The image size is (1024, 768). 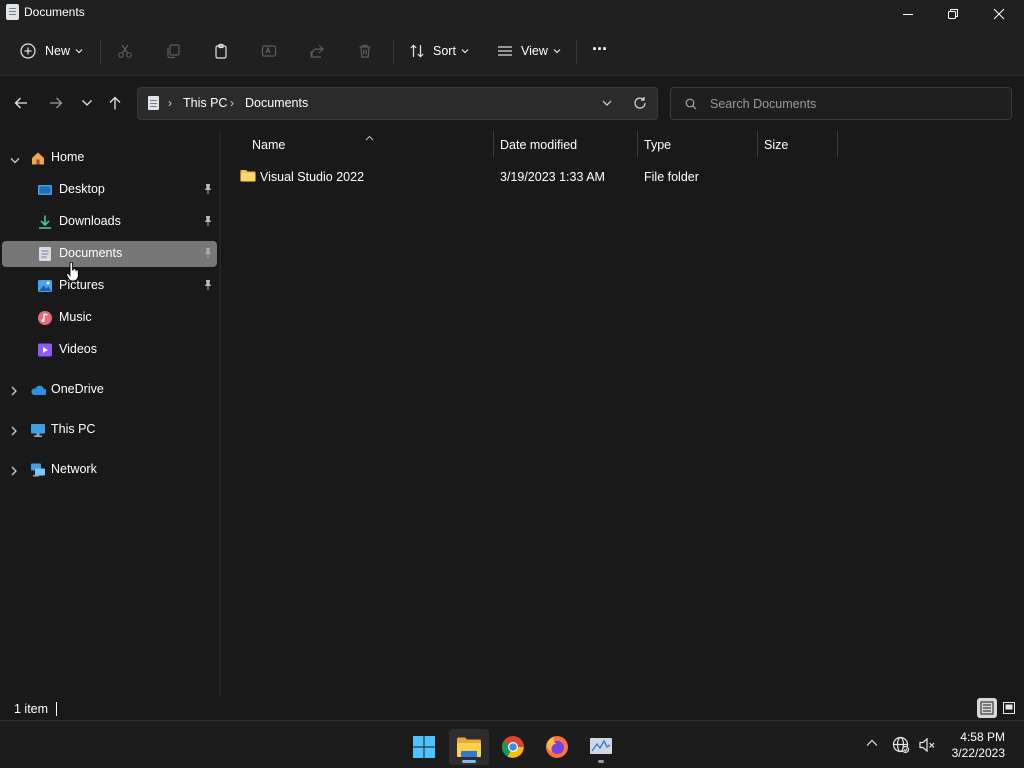 What do you see at coordinates (58, 51) in the screenshot?
I see `new-label: New` at bounding box center [58, 51].